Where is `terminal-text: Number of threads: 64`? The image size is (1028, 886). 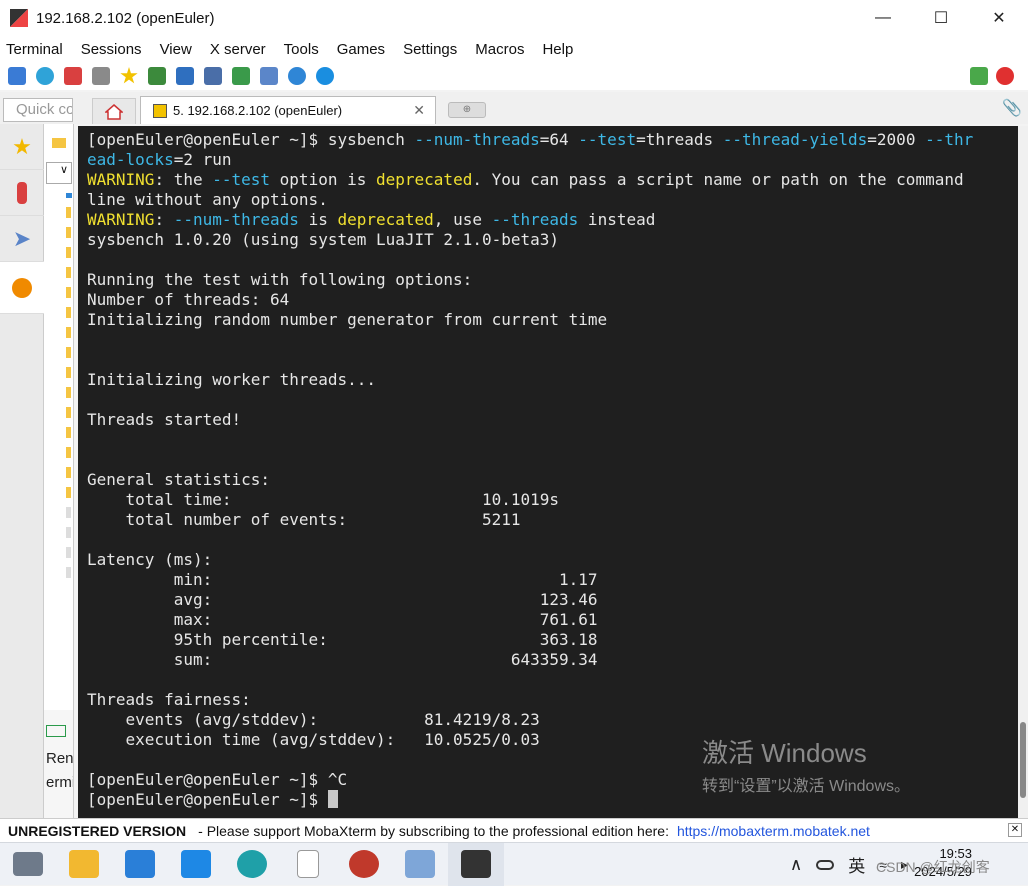
terminal-text: Number of threads: 64 is located at coordinates (188, 299).